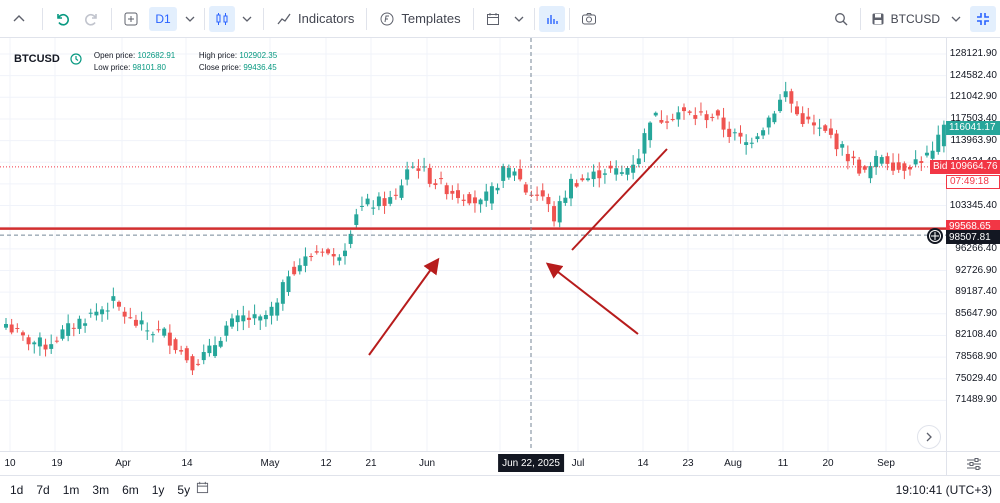 The width and height of the screenshot is (1000, 503). What do you see at coordinates (42, 490) in the screenshot?
I see `range-7d: 7d` at bounding box center [42, 490].